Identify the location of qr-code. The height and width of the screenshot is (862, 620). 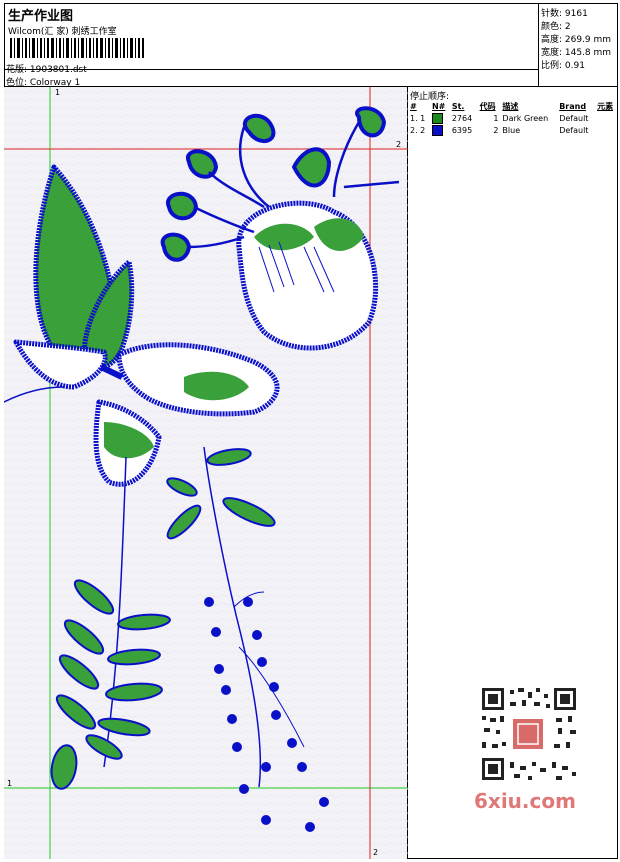
(529, 734).